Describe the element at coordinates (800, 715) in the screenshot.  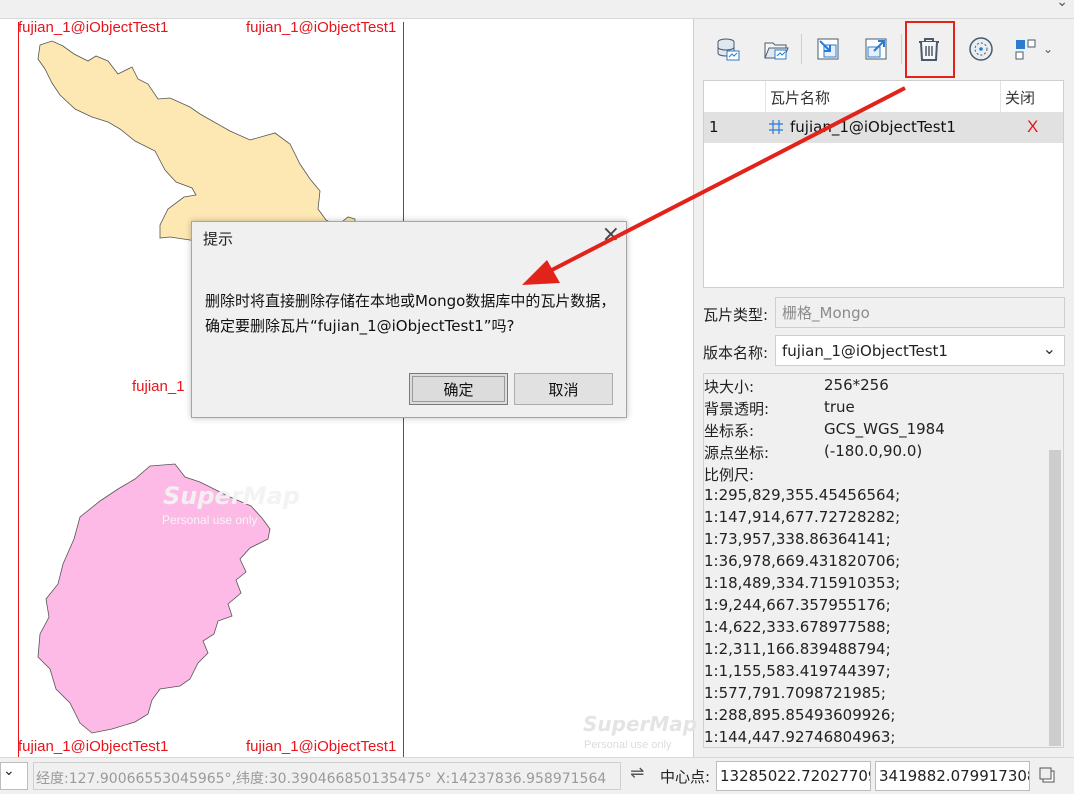
I see `scale-item: 1:288,895.85493609926;` at that location.